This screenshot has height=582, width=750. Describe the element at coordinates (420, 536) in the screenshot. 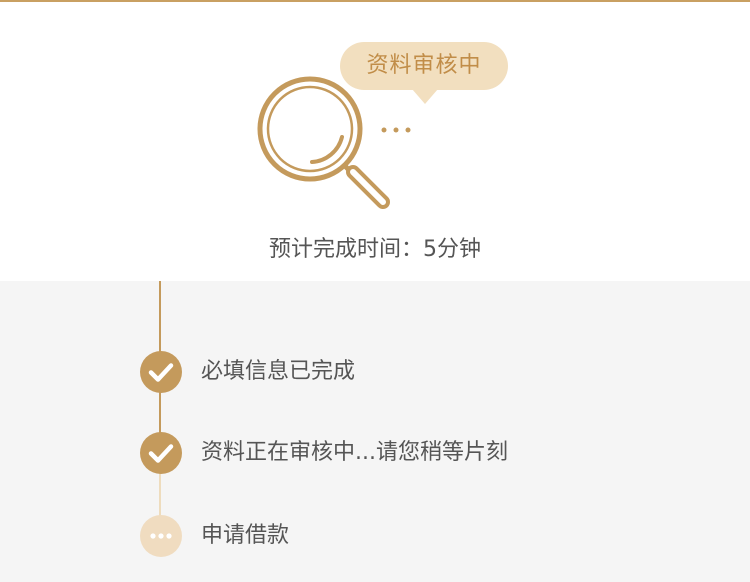

I see `timeline-step-apply-loan: 申请借款` at that location.